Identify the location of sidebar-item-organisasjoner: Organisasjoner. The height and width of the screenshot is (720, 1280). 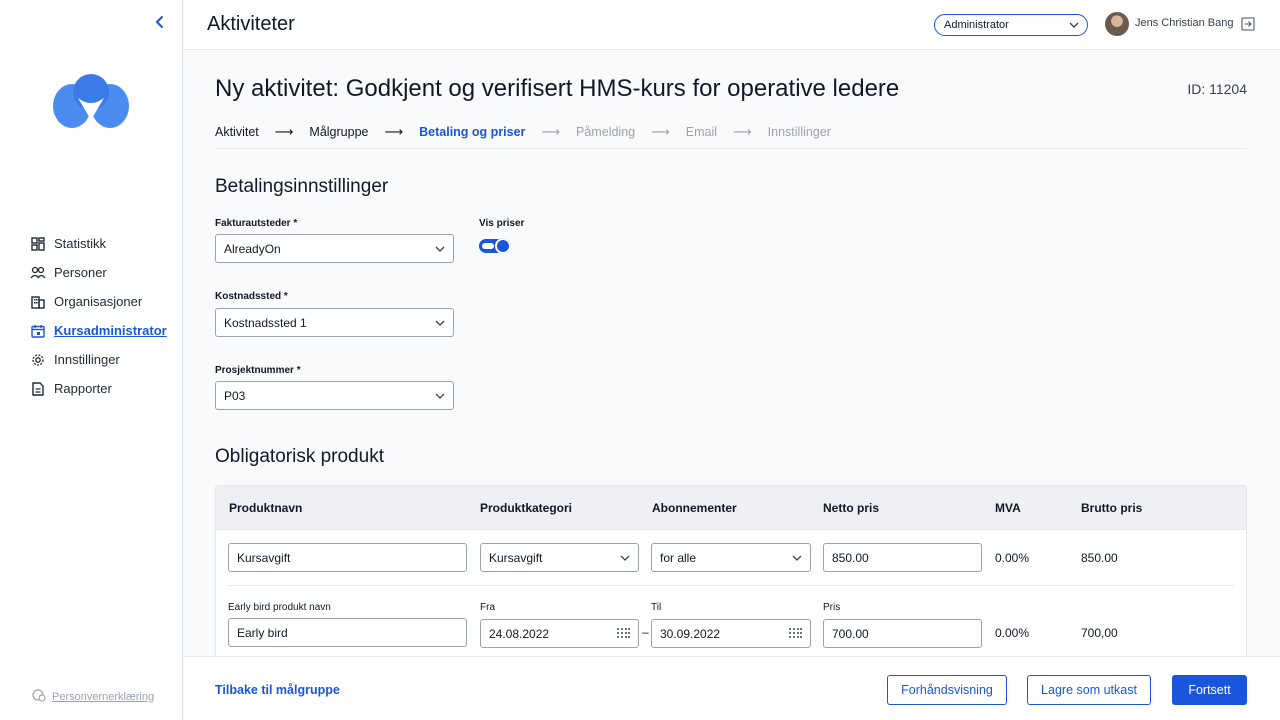
(98, 301).